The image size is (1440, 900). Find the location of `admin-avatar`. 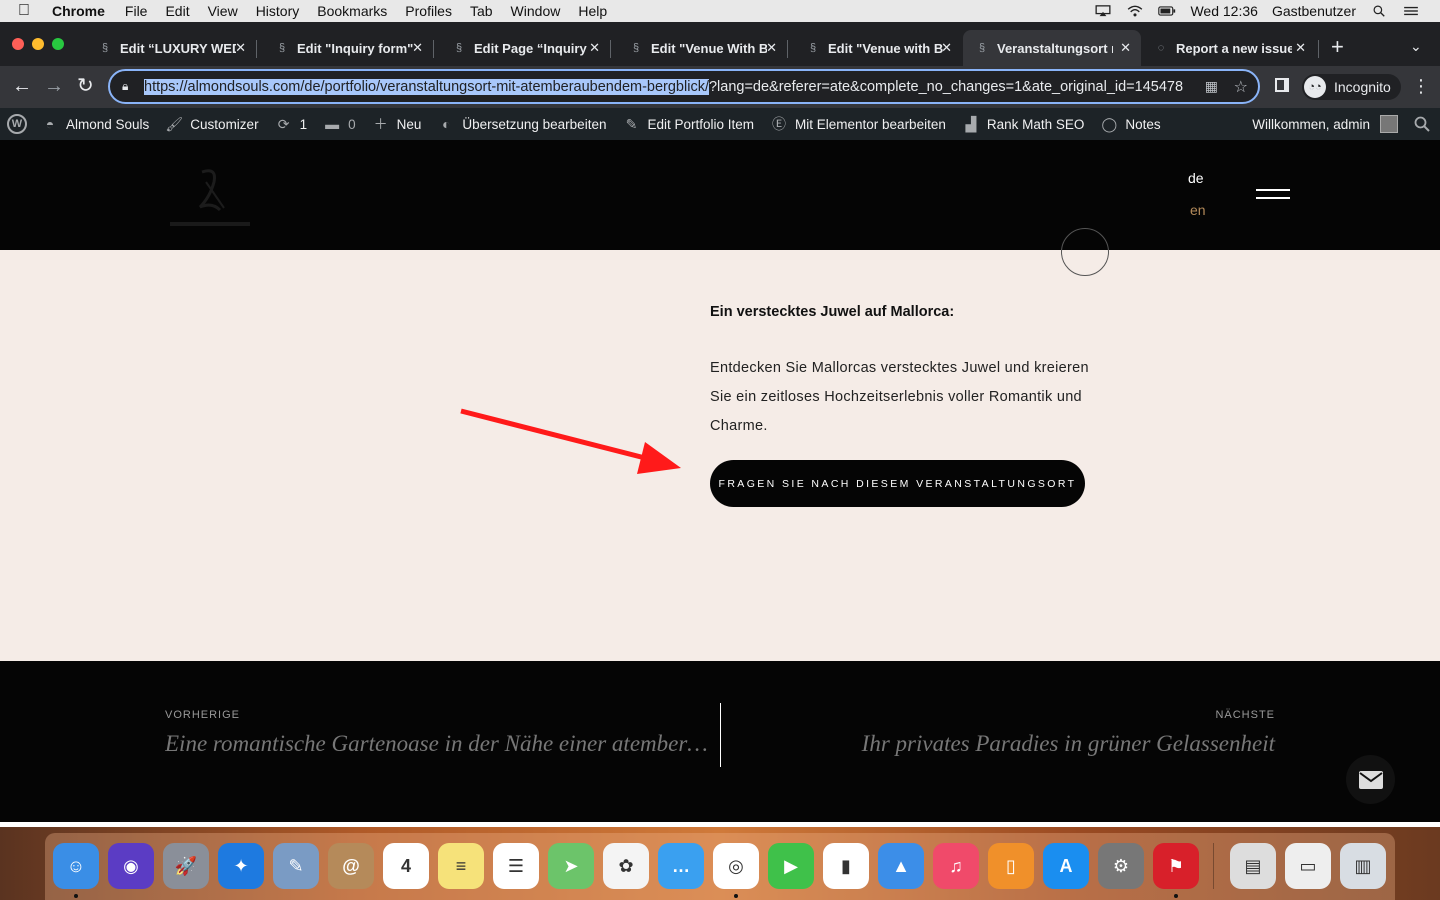

admin-avatar is located at coordinates (1389, 124).